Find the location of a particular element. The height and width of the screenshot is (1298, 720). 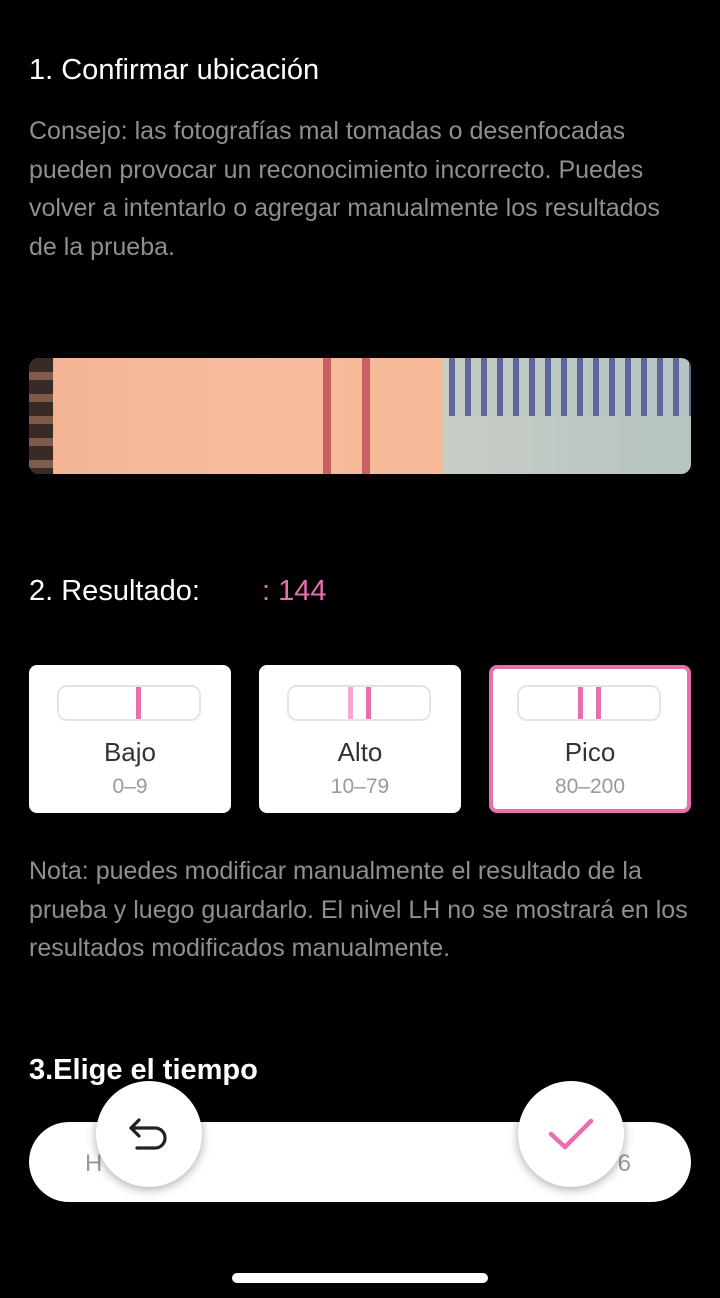

option-bajo: Bajo 0–9 is located at coordinates (130, 739).